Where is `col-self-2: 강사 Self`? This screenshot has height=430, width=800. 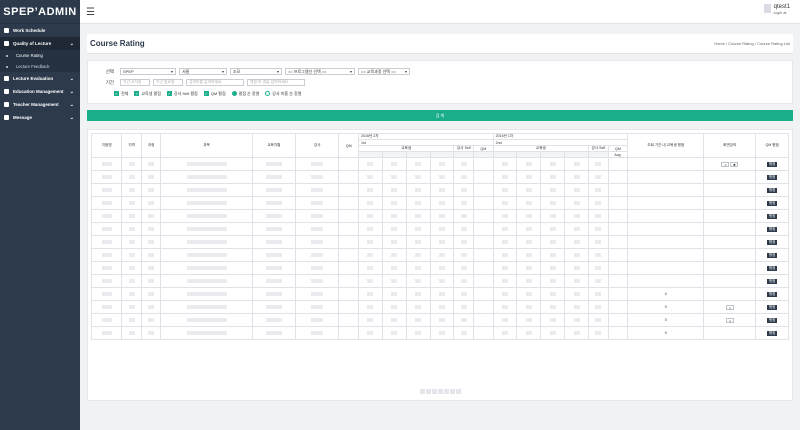
col-self-2: 강사 Self is located at coordinates (598, 148).